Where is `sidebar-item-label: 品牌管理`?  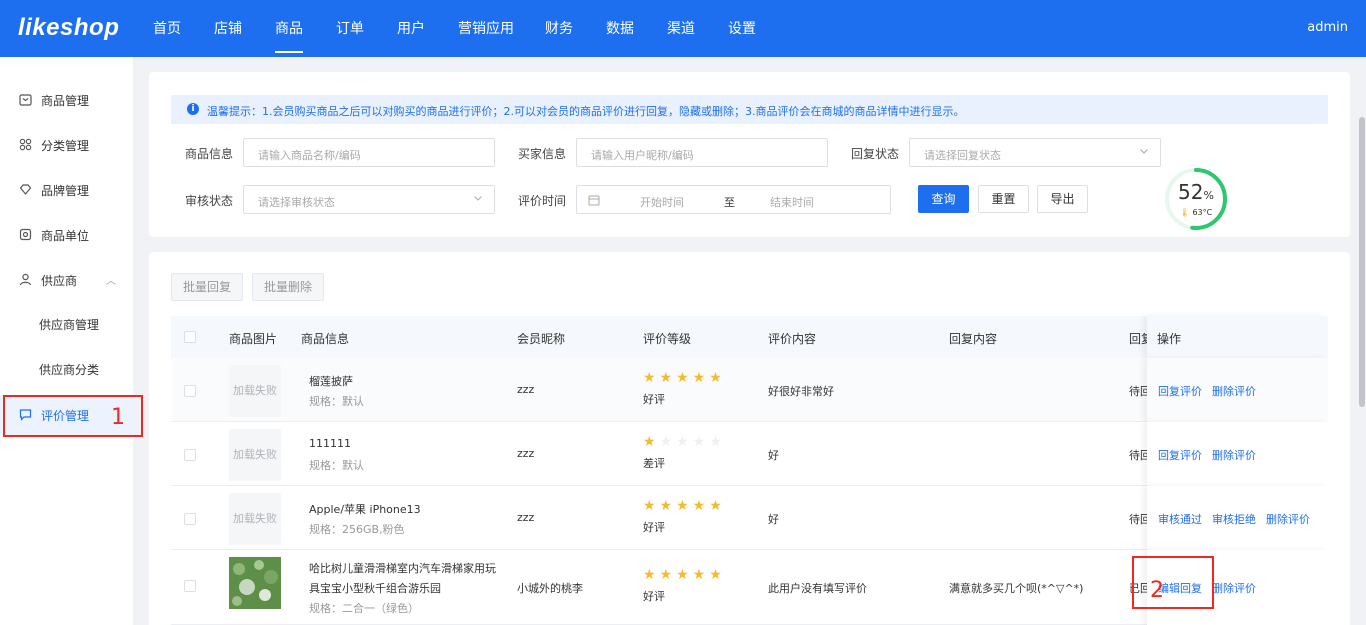
sidebar-item-label: 品牌管理 is located at coordinates (65, 191).